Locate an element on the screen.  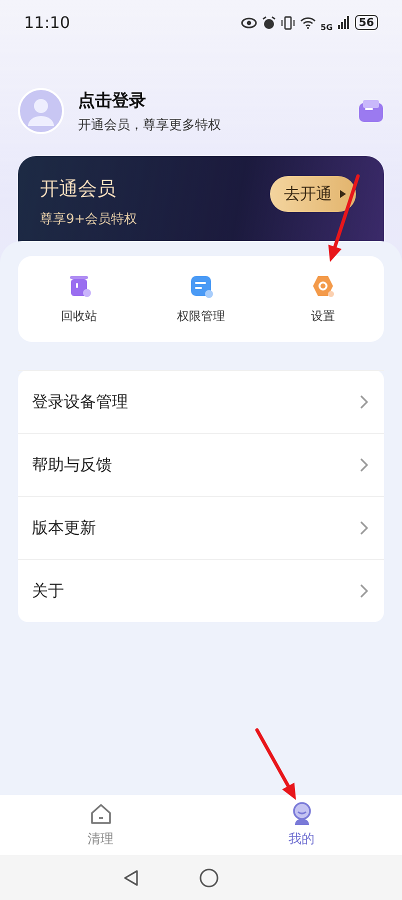
settings-icon is located at coordinates (323, 286).